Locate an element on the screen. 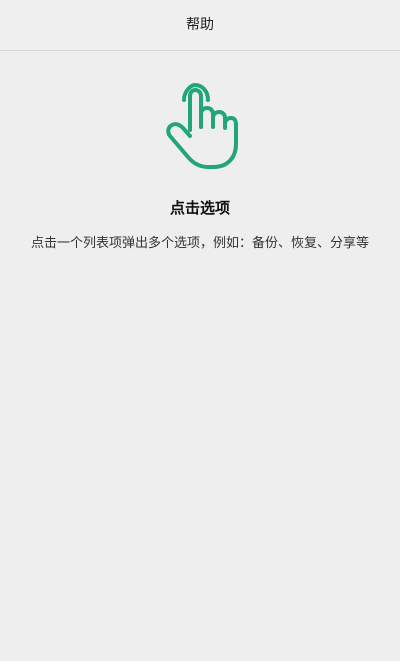 The width and height of the screenshot is (400, 661). help-item-description: 点击一个列表项弹出多个选项，例如：备份、恢复、分享等 is located at coordinates (199, 243).